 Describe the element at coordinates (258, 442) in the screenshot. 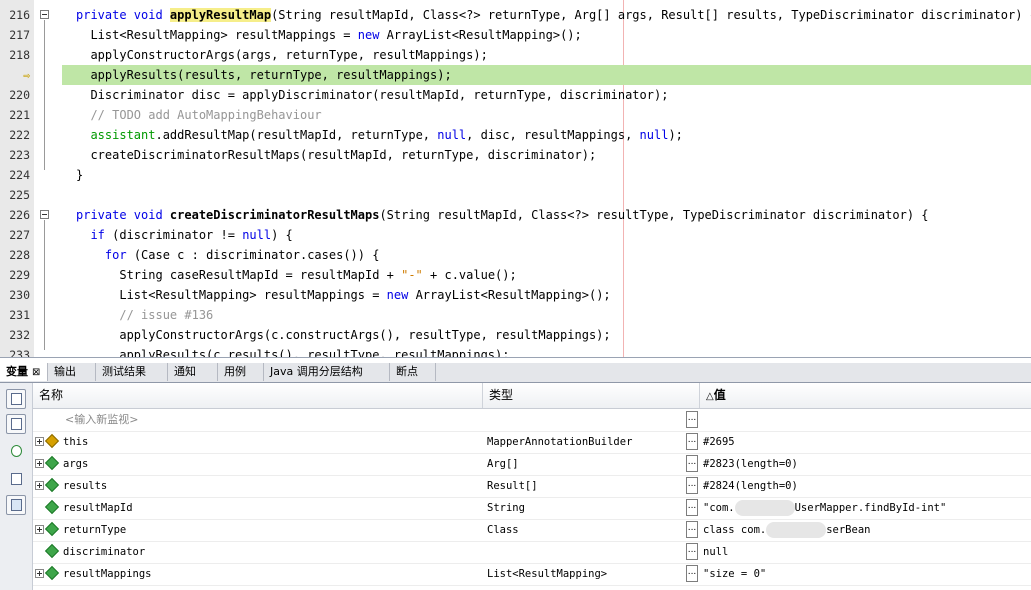

I see `variable-name-cell: this` at that location.